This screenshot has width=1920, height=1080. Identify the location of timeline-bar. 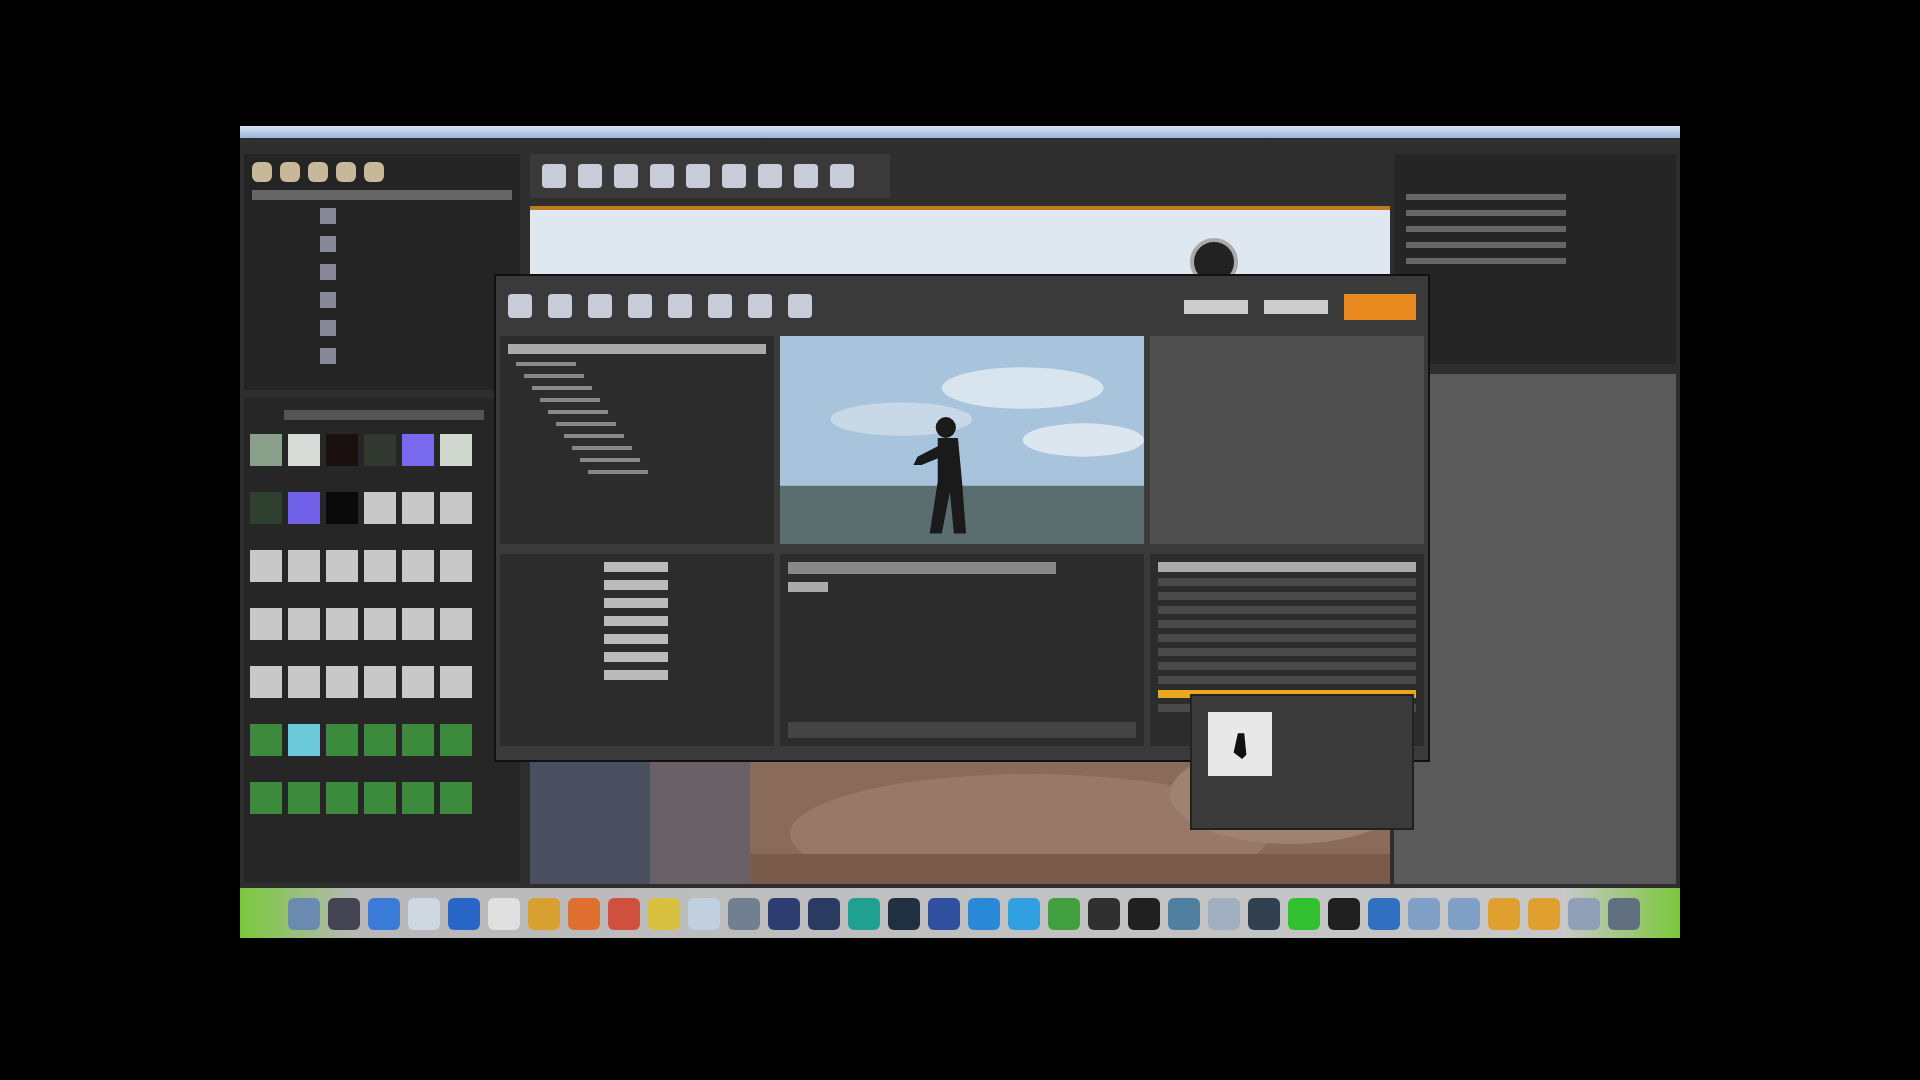
(962, 730).